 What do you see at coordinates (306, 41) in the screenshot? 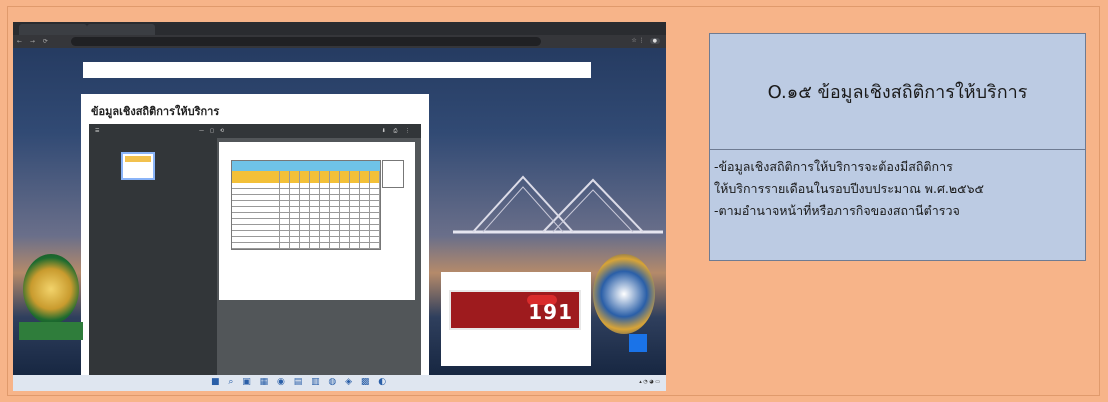
I see `address-bar` at bounding box center [306, 41].